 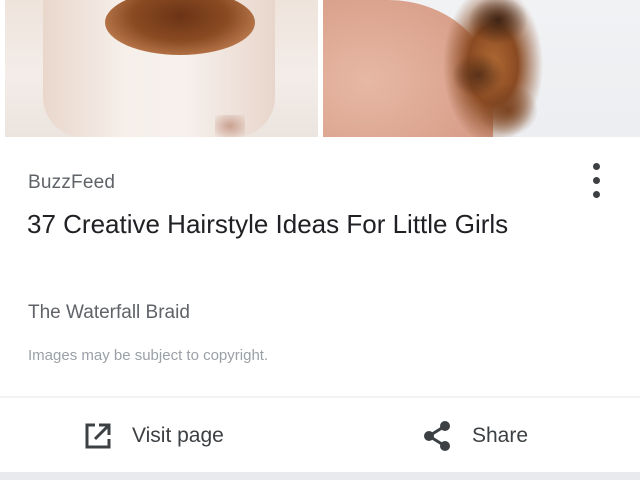 I want to click on share-button: Share, so click(x=474, y=436).